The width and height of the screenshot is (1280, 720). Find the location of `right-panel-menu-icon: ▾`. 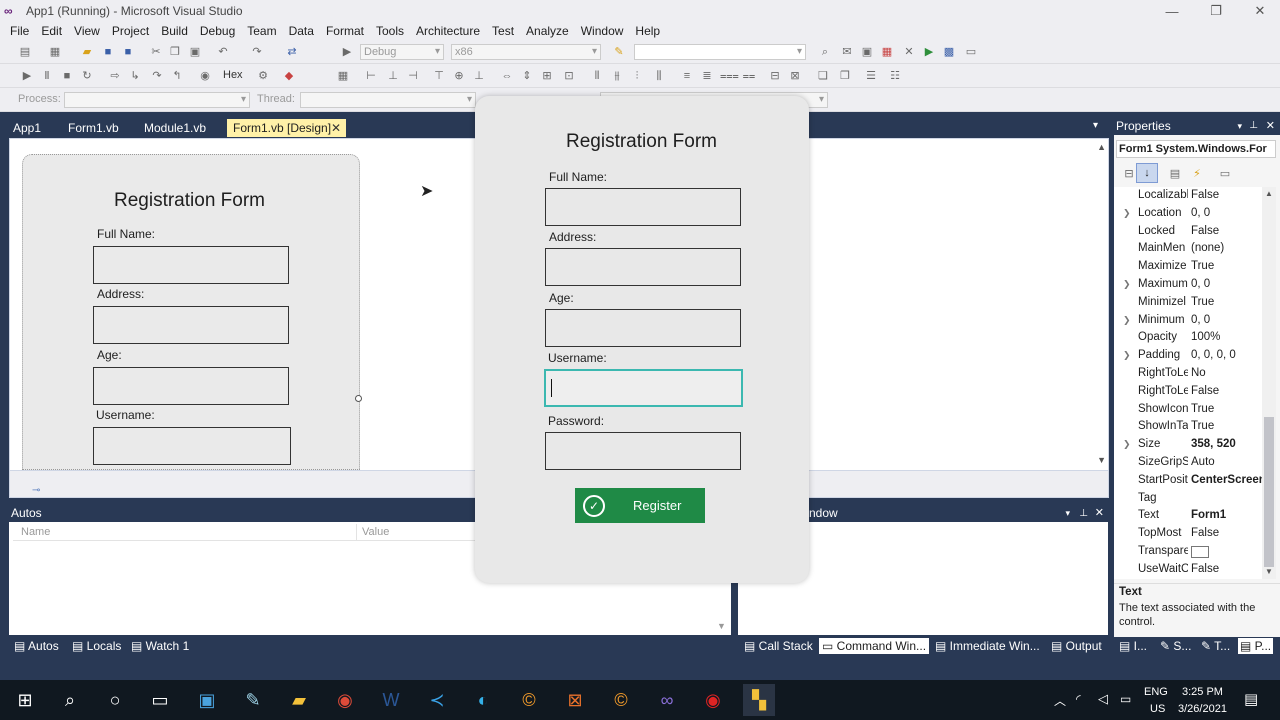

right-panel-menu-icon: ▾ is located at coordinates (1067, 513).